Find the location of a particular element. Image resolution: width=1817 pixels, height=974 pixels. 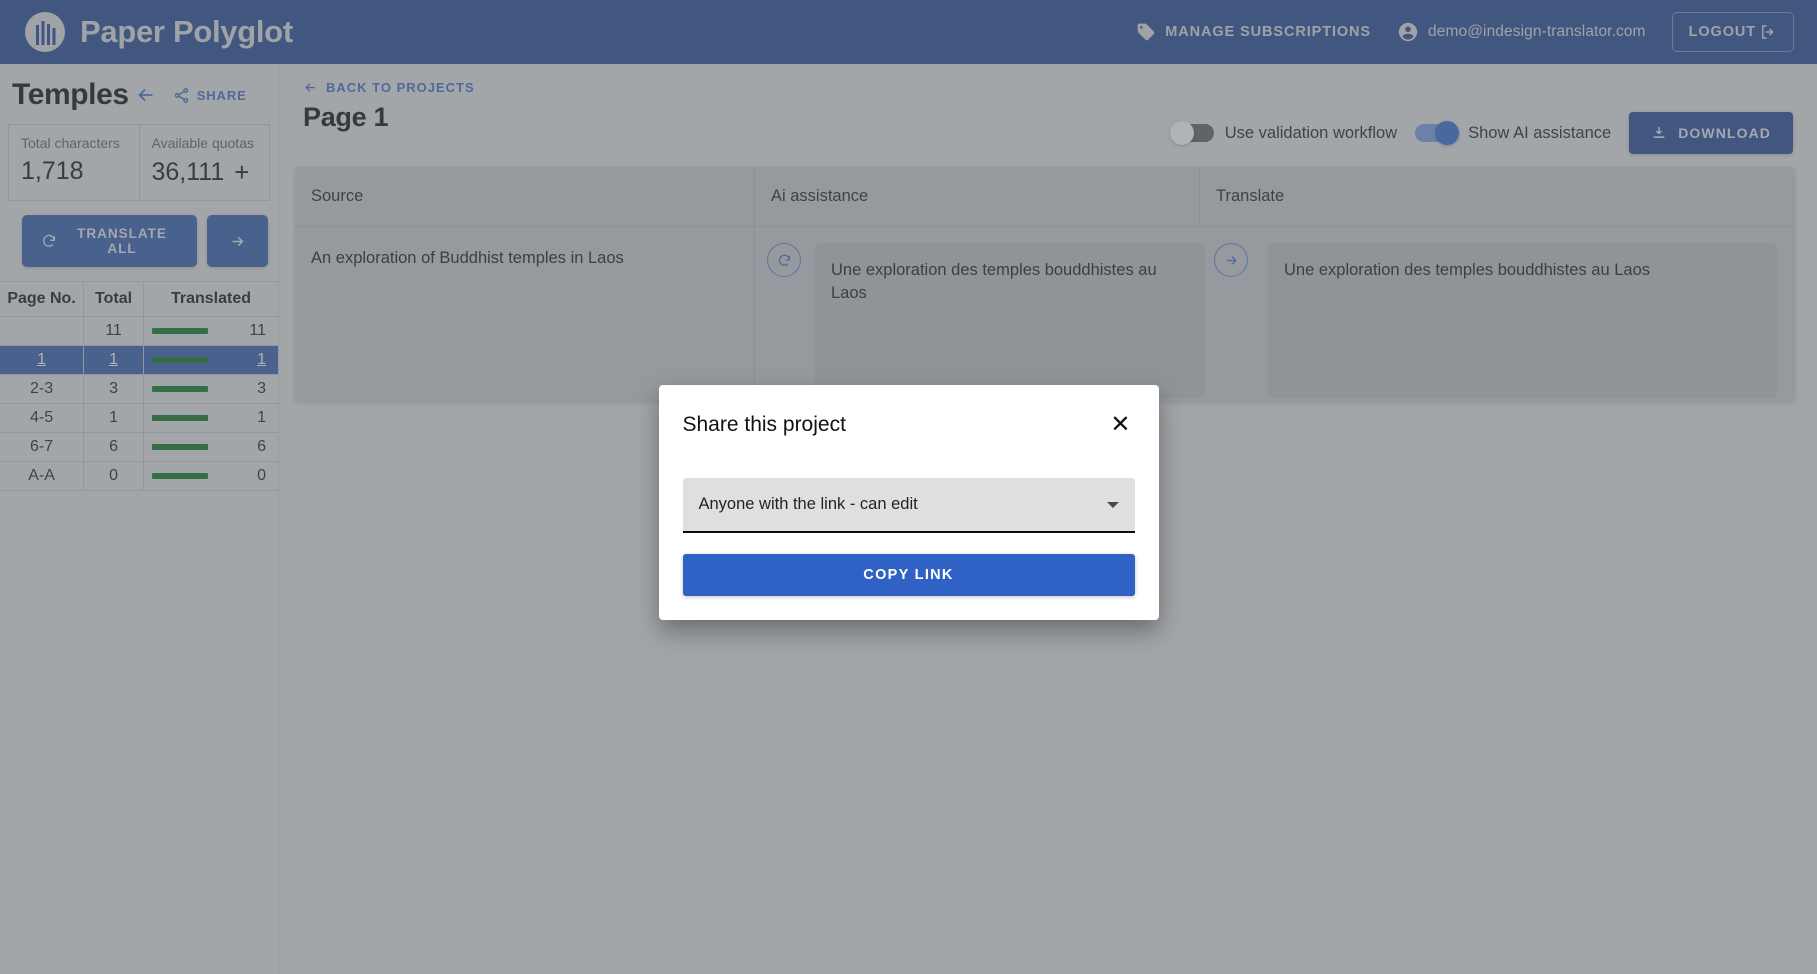

close-icon: ✕ is located at coordinates (1120, 425).